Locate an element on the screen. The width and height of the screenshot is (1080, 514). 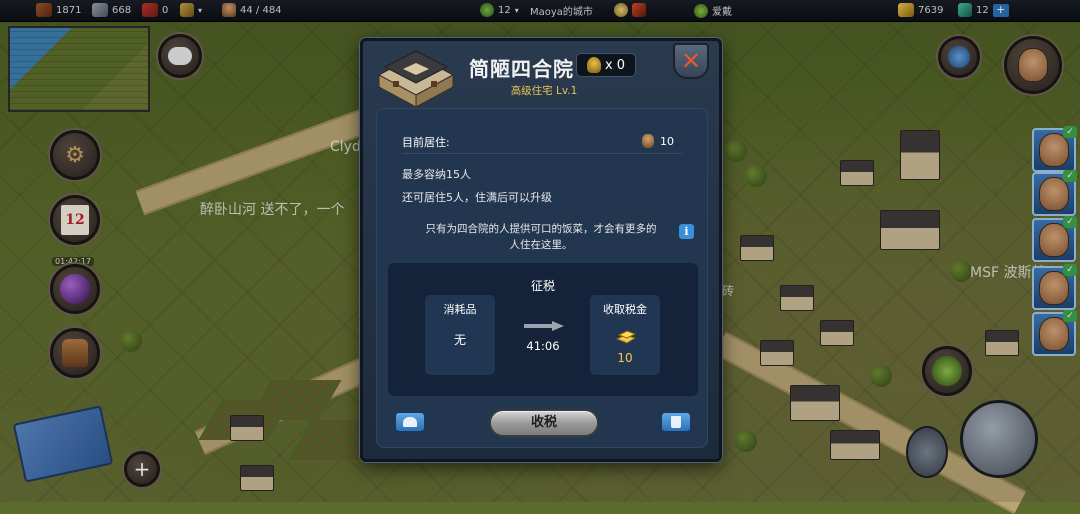
consumable-card: 消耗品 无 is located at coordinates (460, 335).